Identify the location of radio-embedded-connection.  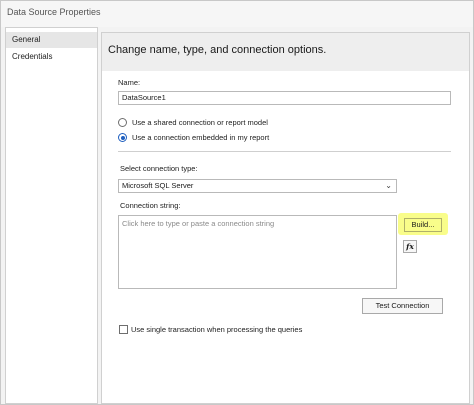
(122, 137).